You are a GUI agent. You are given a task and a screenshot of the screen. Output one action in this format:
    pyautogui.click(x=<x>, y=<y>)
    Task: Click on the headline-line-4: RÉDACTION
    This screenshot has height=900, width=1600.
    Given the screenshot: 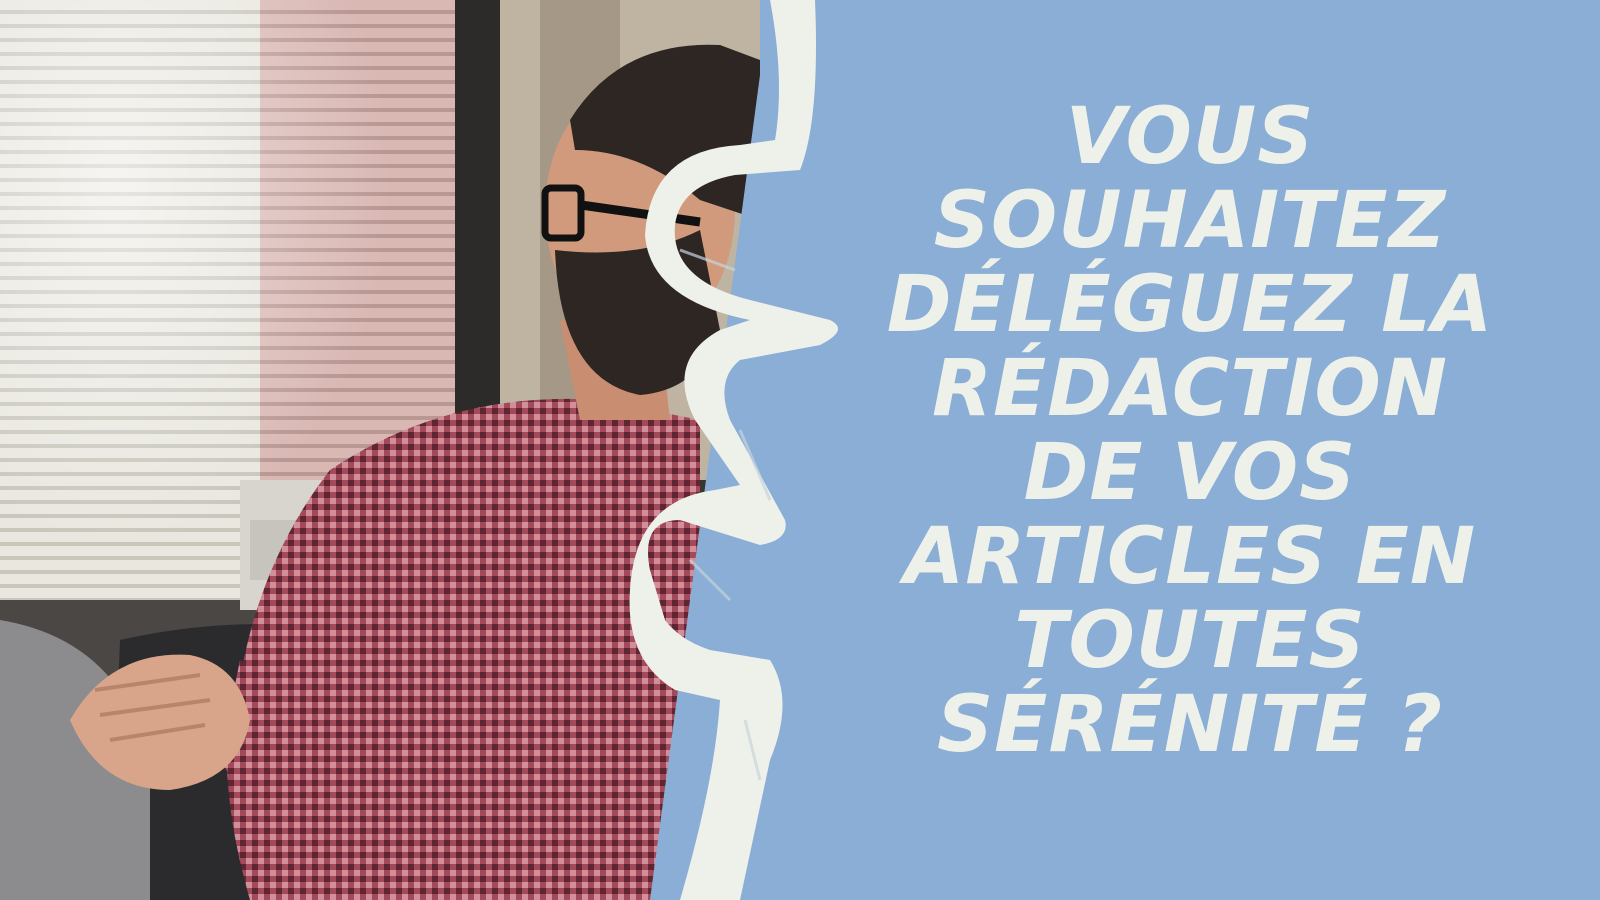 What is the action you would take?
    pyautogui.click(x=1190, y=389)
    